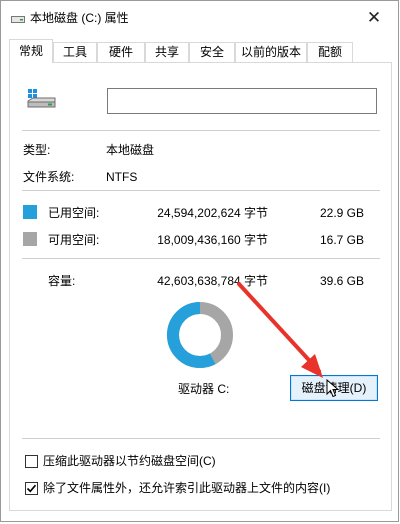 Image resolution: width=400 pixels, height=524 pixels. Describe the element at coordinates (341, 281) in the screenshot. I see `capacity-size: 39.6 GB` at that location.